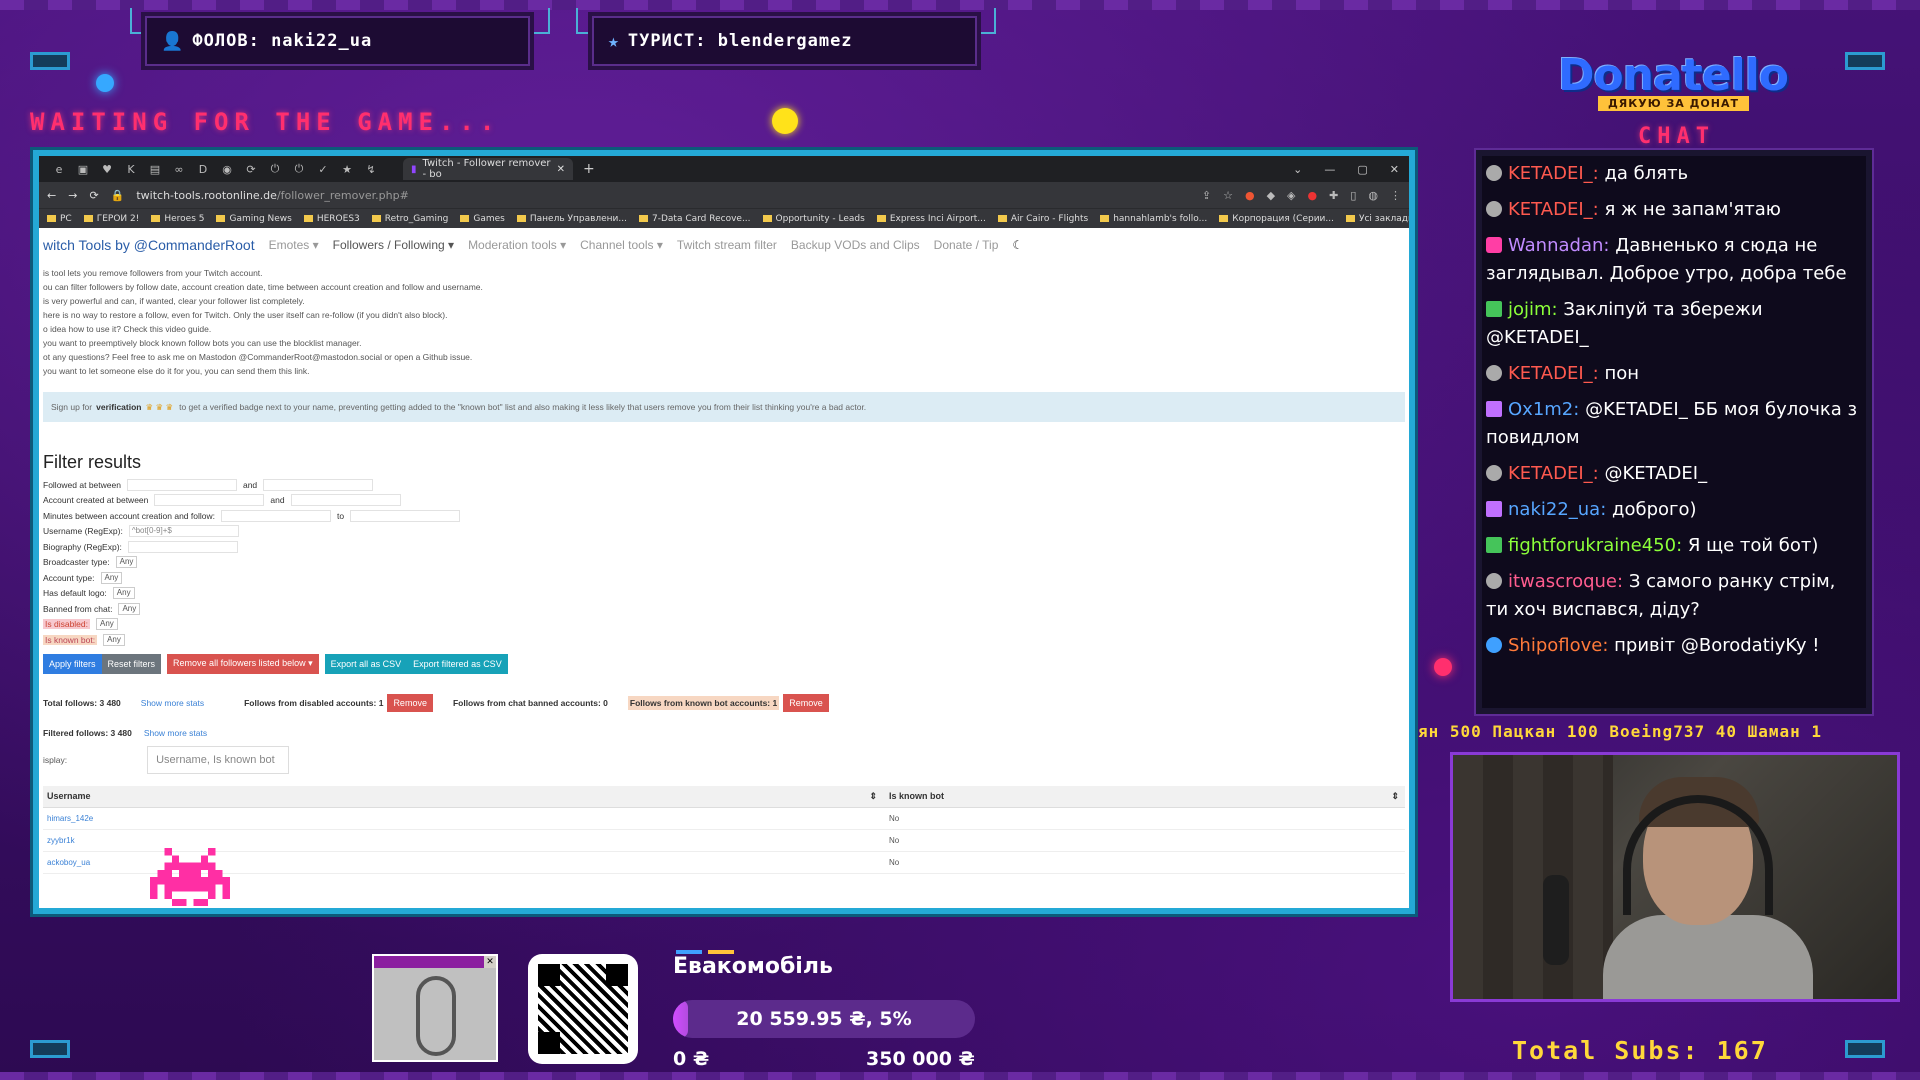 Image resolution: width=1920 pixels, height=1080 pixels. I want to click on extension-icon: ◆, so click(1271, 195).